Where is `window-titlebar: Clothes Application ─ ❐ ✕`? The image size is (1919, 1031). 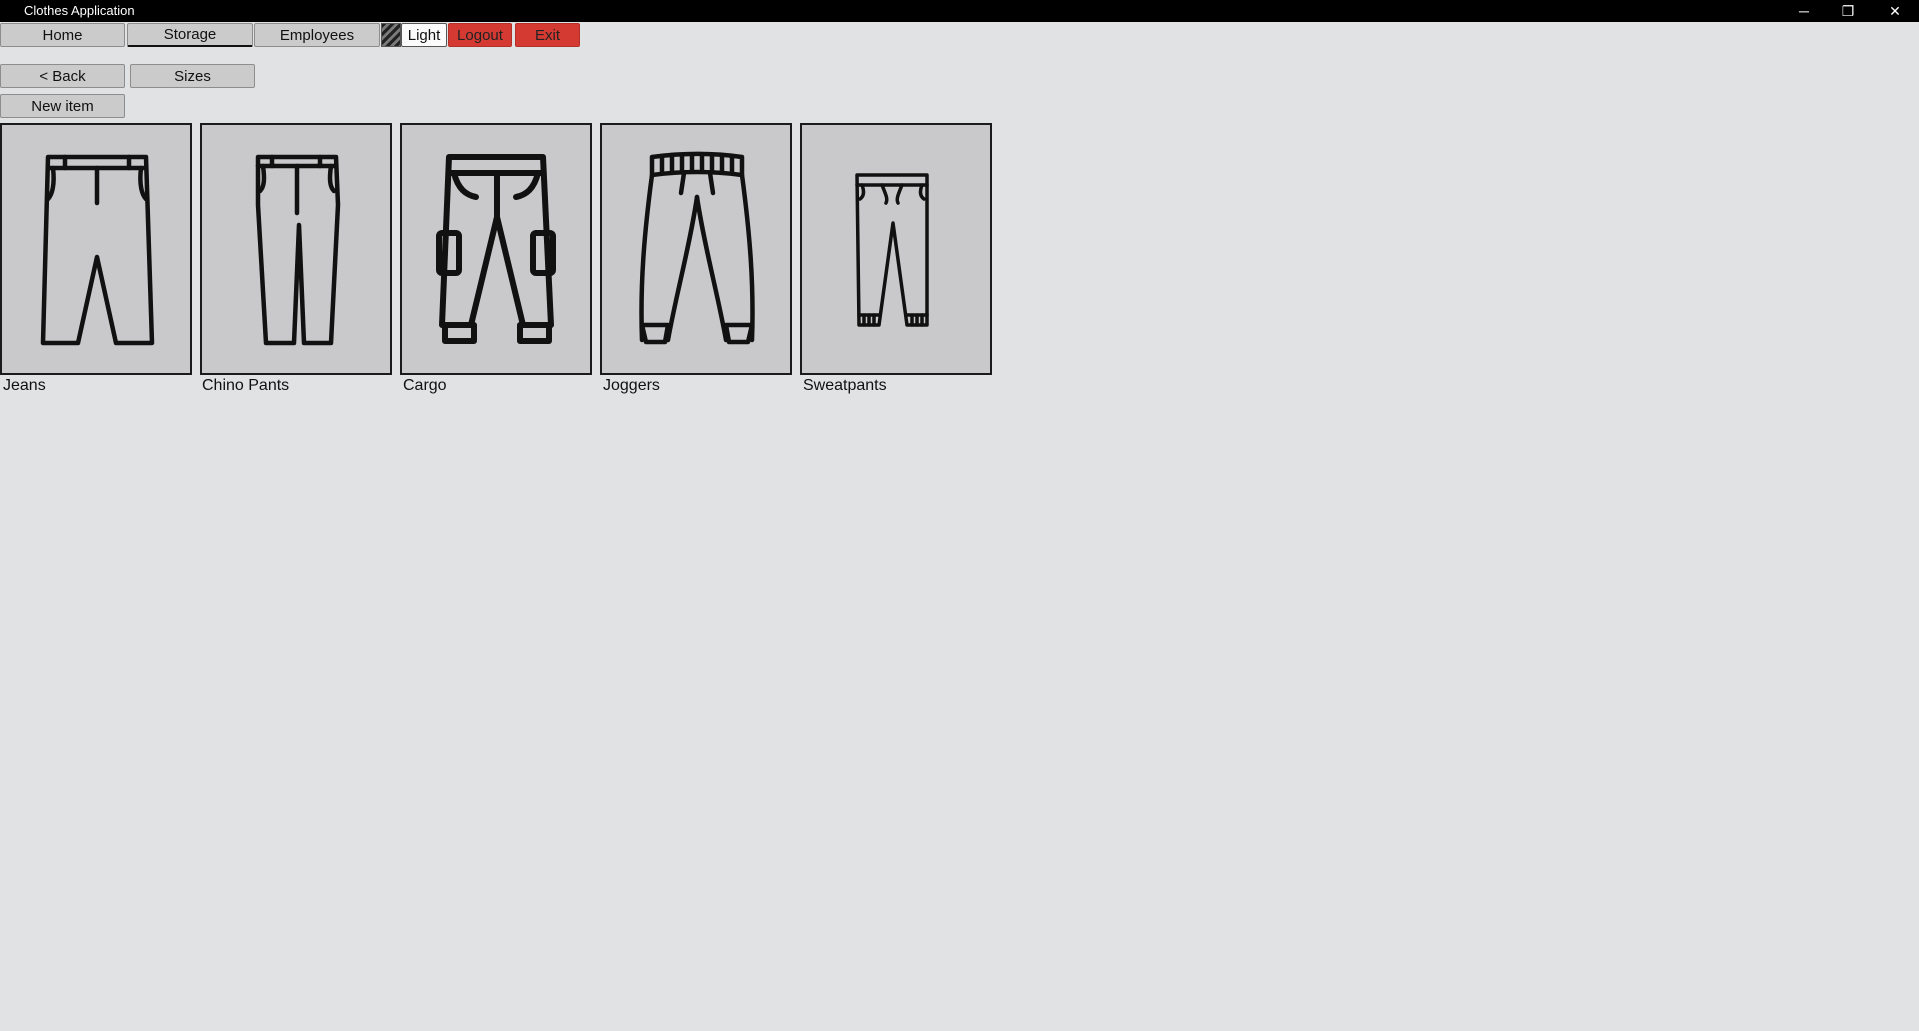
window-titlebar: Clothes Application ─ ❐ ✕ is located at coordinates (959, 11).